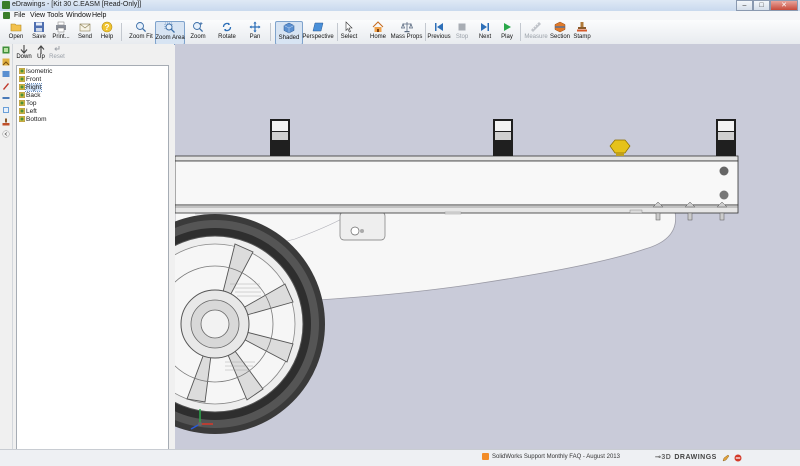  Describe the element at coordinates (6, 62) in the screenshot. I see `views-tab-icon` at that location.